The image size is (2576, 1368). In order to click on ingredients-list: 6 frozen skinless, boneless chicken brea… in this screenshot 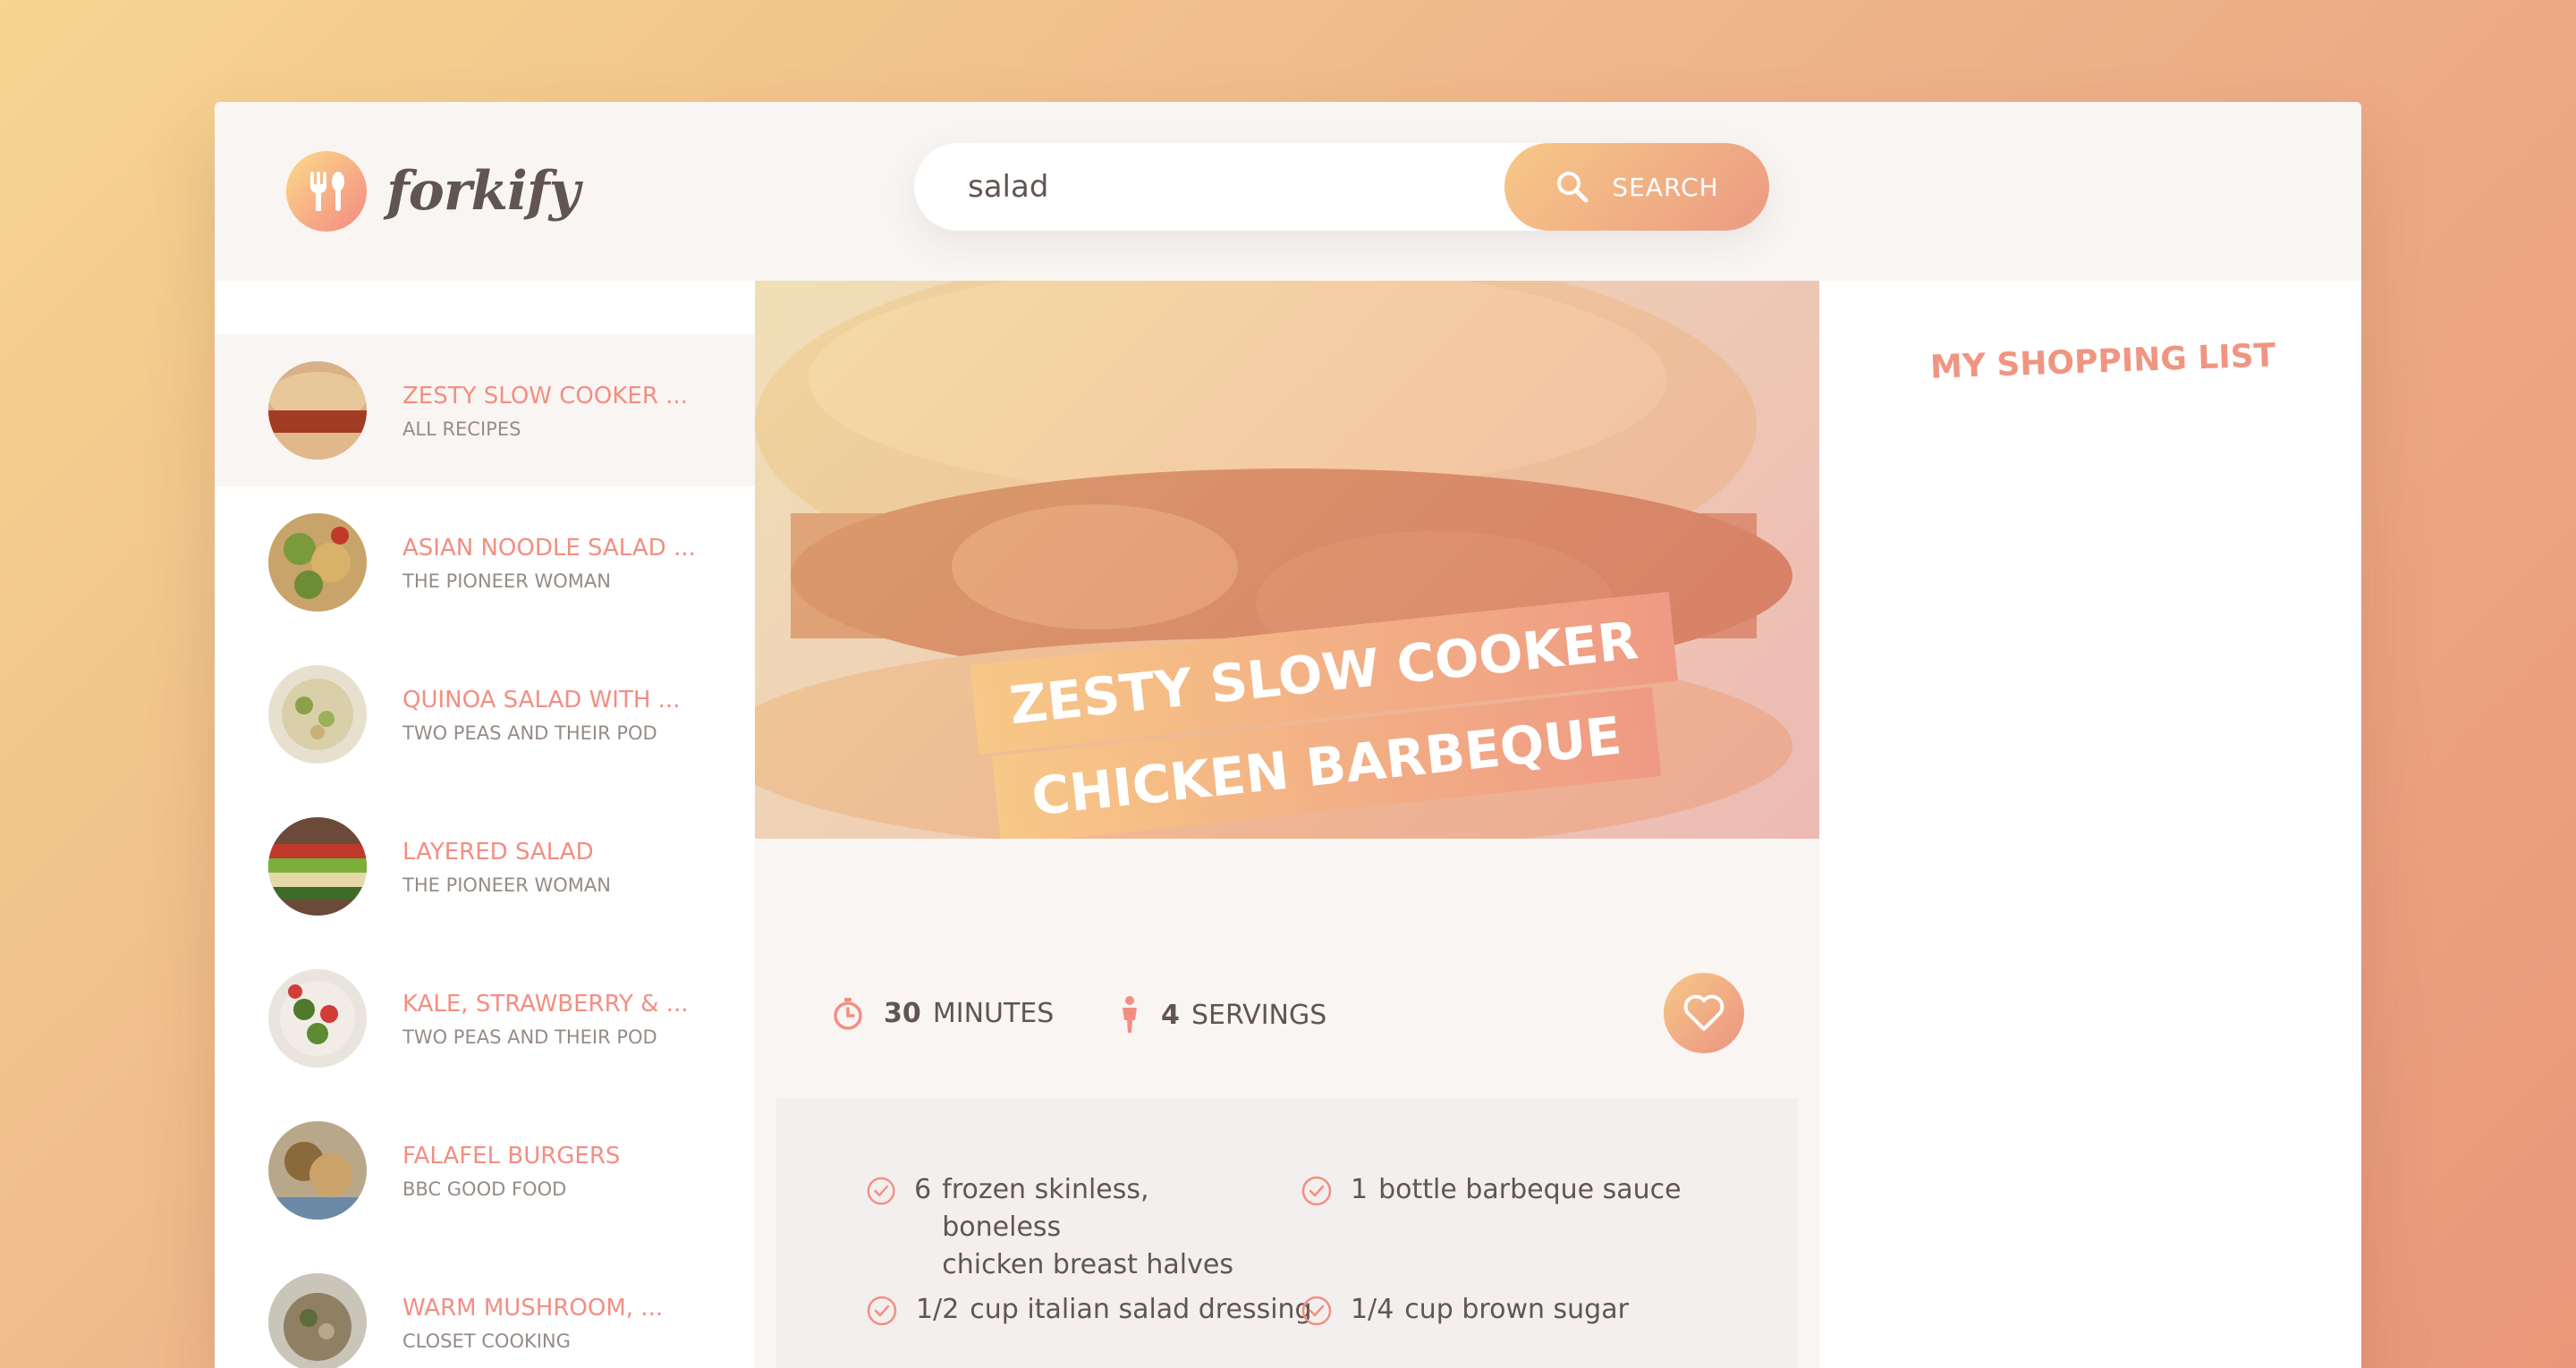, I will do `click(1287, 1233)`.